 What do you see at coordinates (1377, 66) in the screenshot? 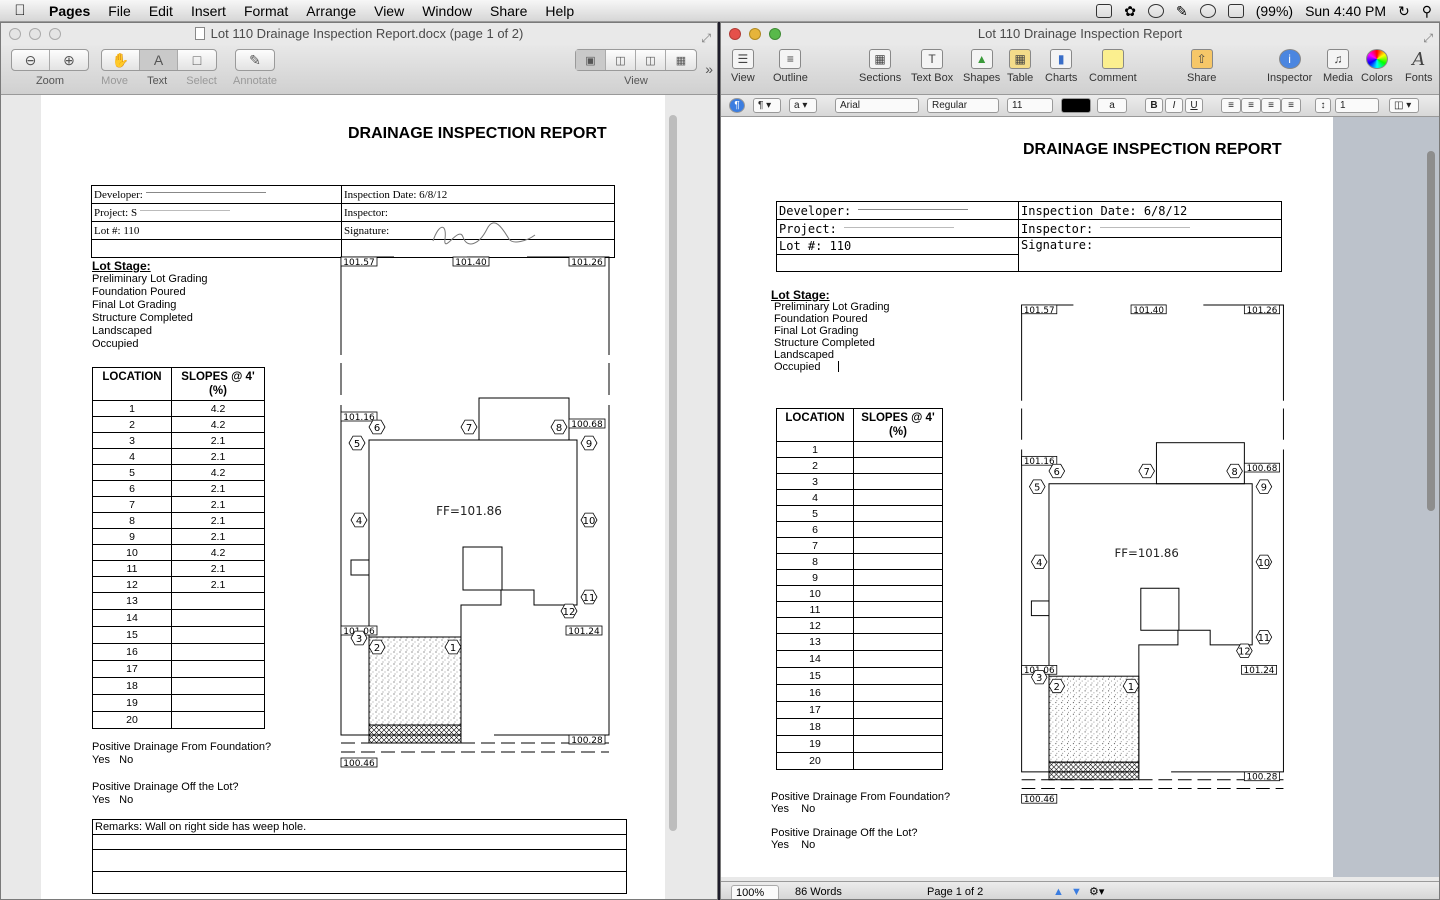
I see `colors-button: Colors` at bounding box center [1377, 66].